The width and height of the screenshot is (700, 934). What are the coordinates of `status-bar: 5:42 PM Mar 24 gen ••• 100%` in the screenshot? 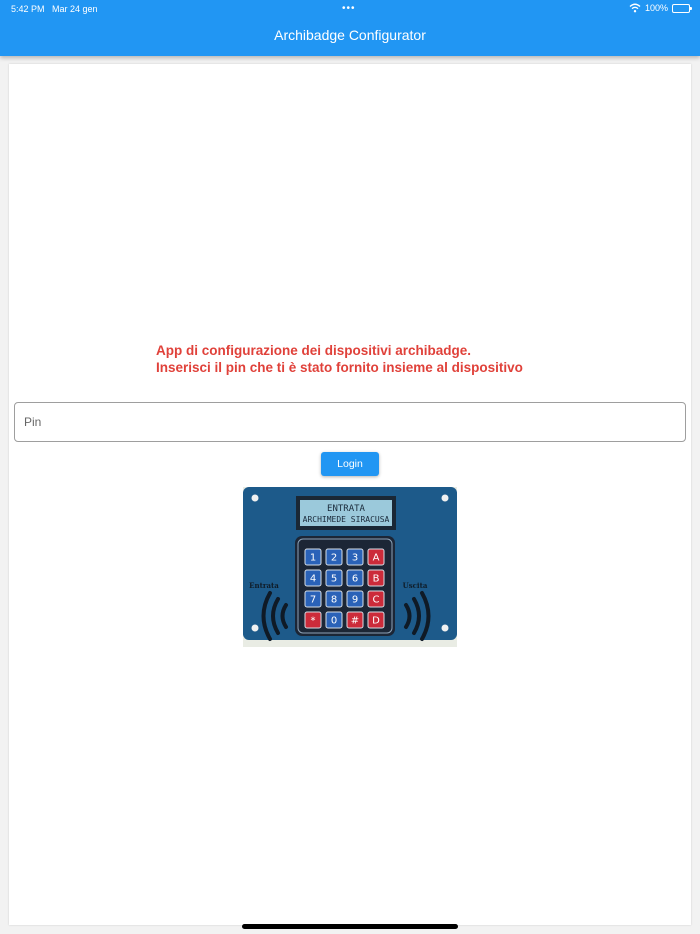 It's located at (350, 9).